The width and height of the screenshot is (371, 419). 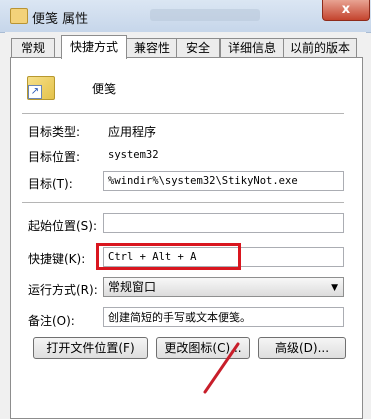 What do you see at coordinates (94, 47) in the screenshot?
I see `tab-shortcut: 快捷方式` at bounding box center [94, 47].